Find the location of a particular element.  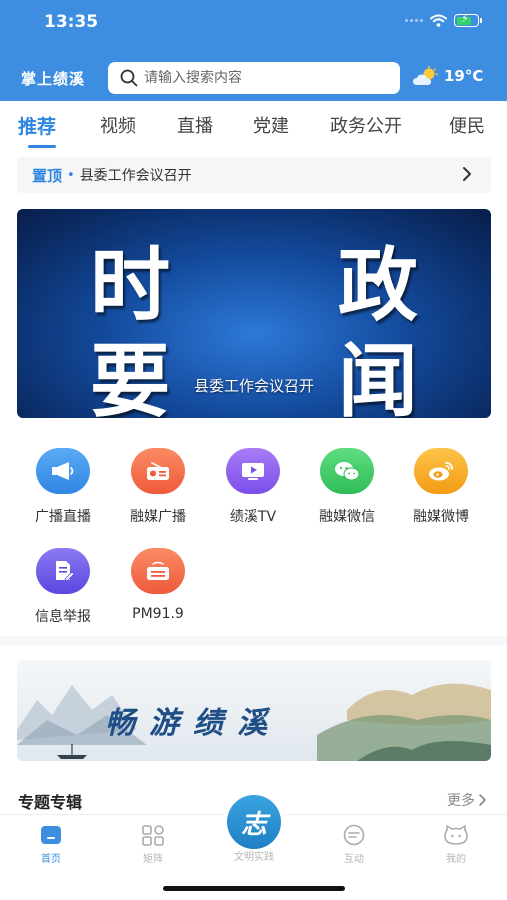

func-media-wechat: 融媒微信 is located at coordinates (347, 487).